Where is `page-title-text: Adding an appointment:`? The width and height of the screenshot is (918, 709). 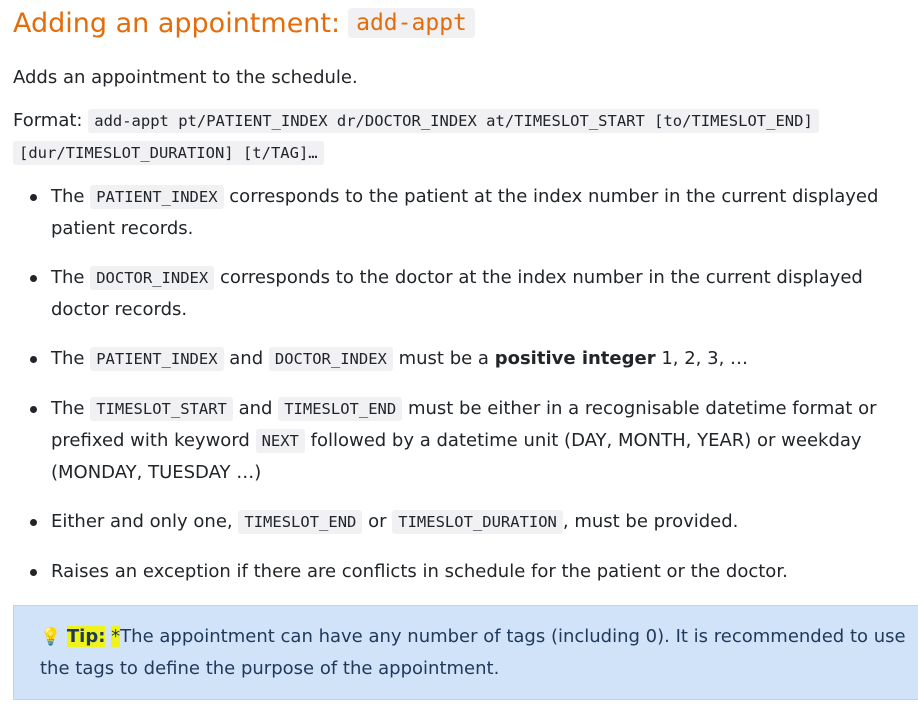
page-title-text: Adding an appointment: is located at coordinates (177, 23).